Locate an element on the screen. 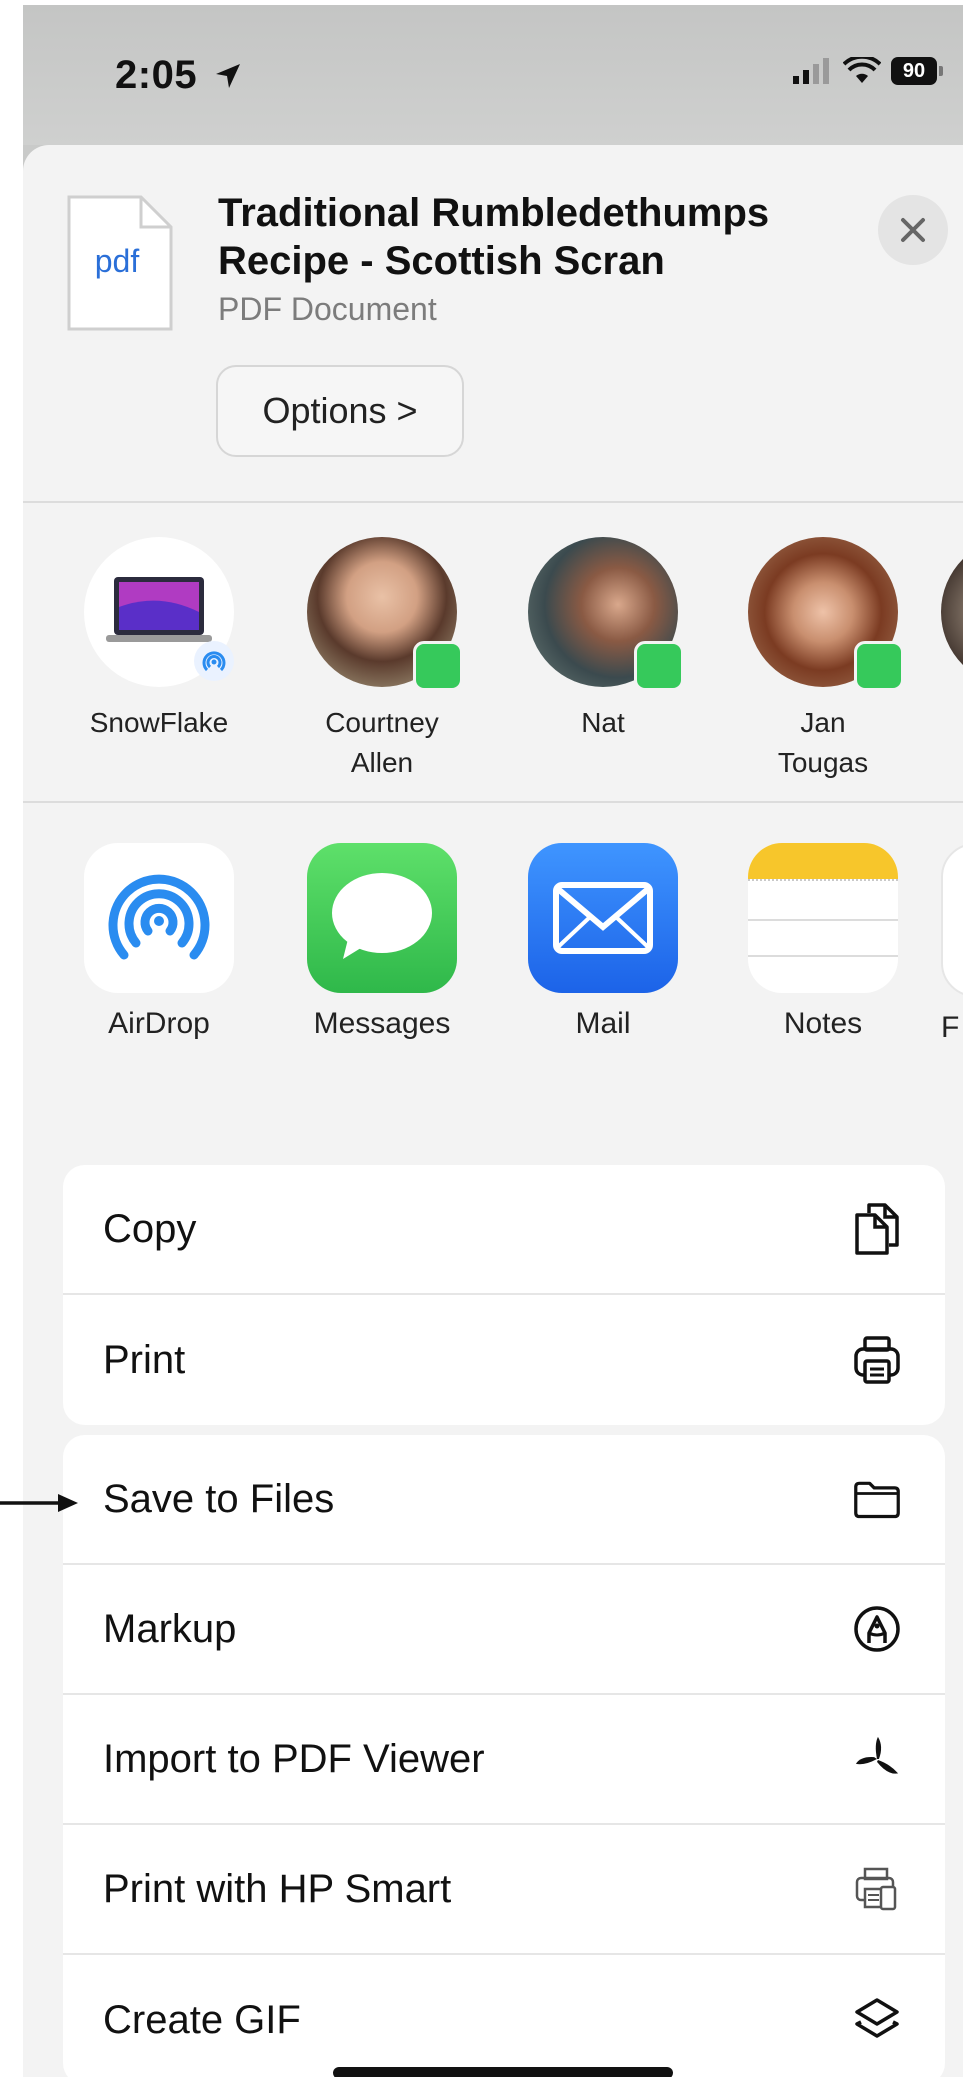 The height and width of the screenshot is (2077, 963). pdf-viewer-icon is located at coordinates (877, 1759).